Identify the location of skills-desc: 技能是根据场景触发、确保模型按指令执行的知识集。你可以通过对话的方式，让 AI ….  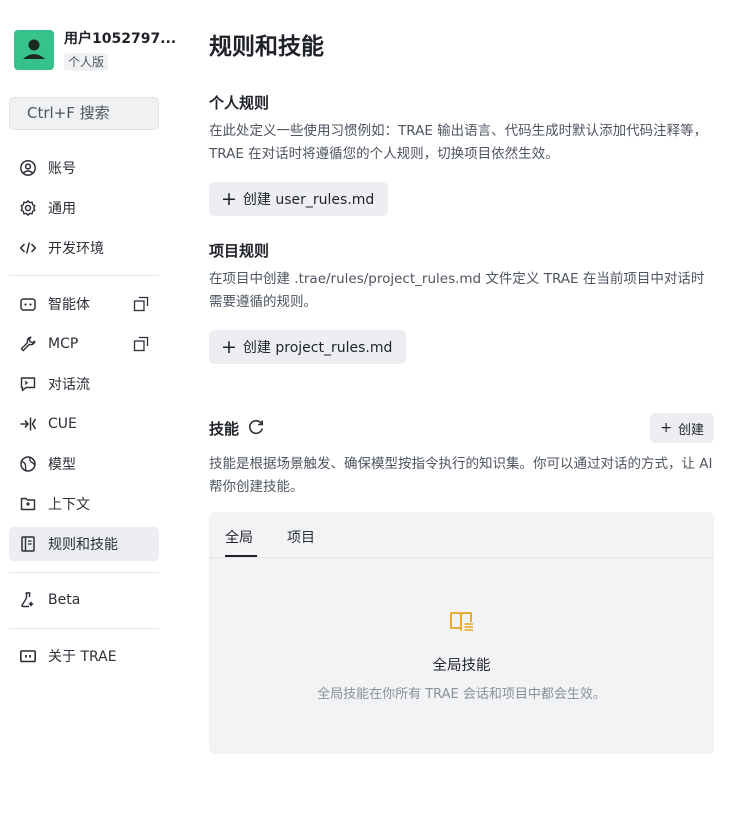
(461, 475).